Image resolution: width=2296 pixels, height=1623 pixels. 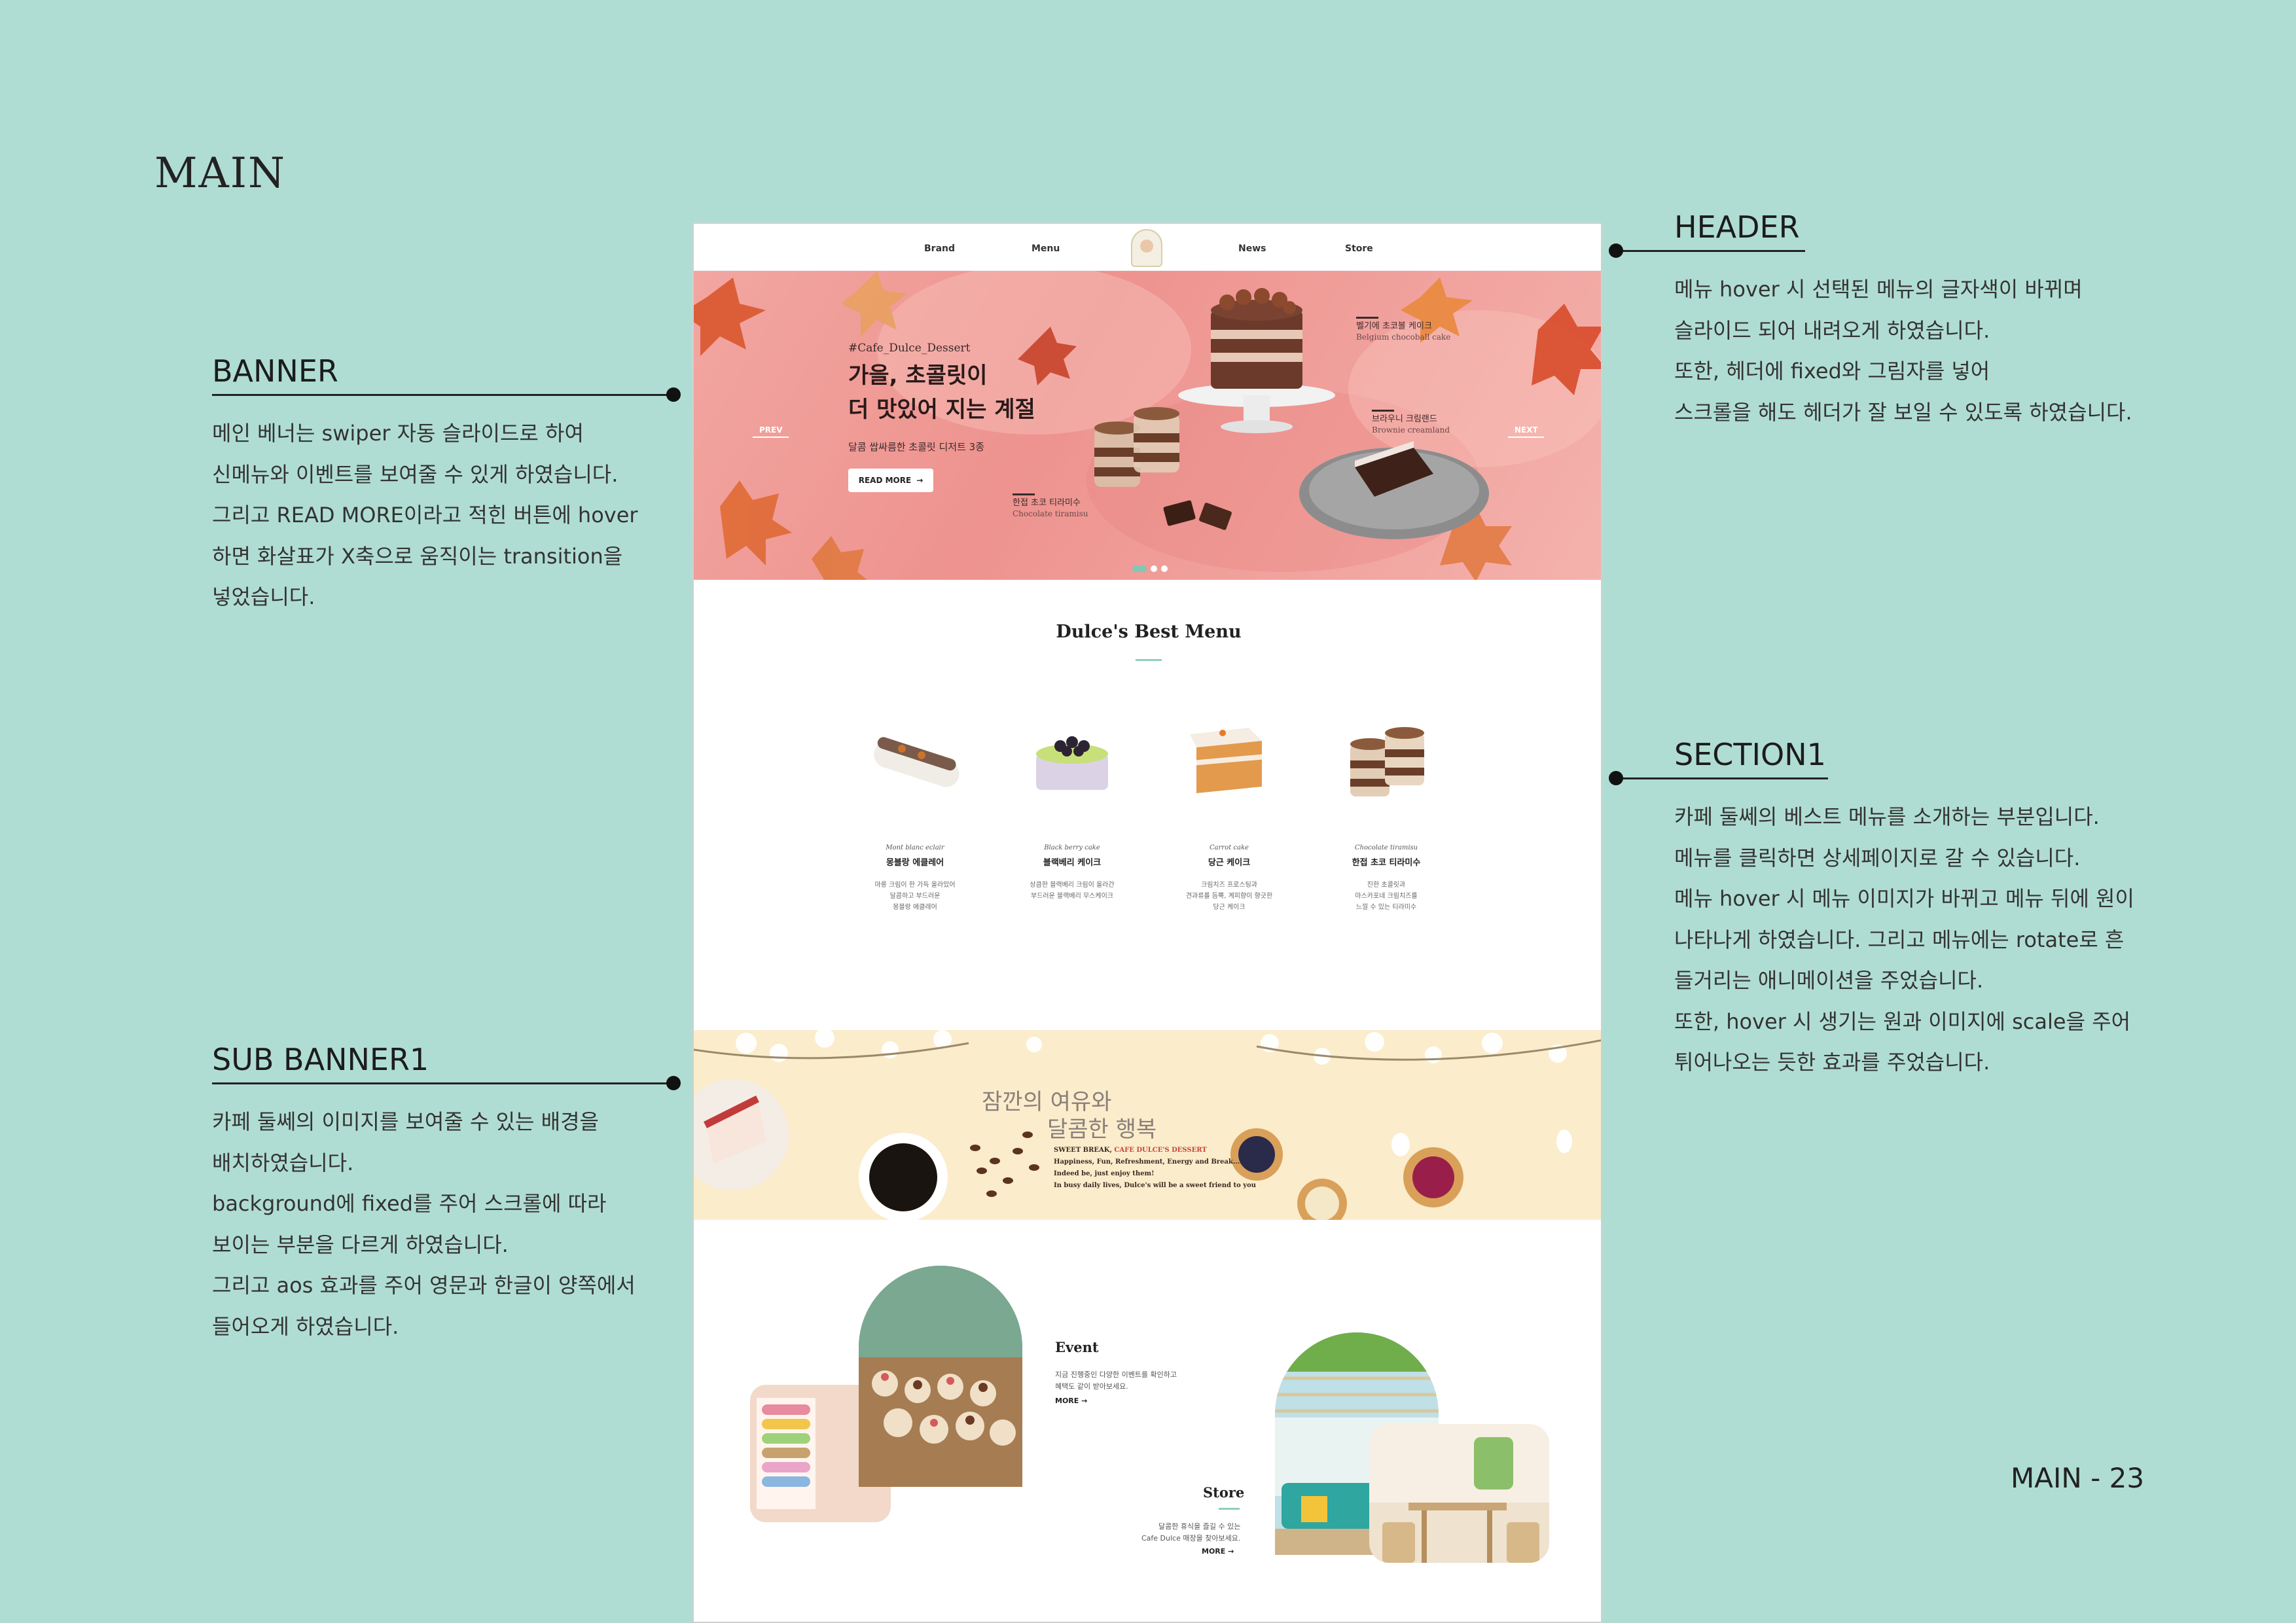 What do you see at coordinates (915, 863) in the screenshot?
I see `menu-ko-name: 몽블랑 에클레어` at bounding box center [915, 863].